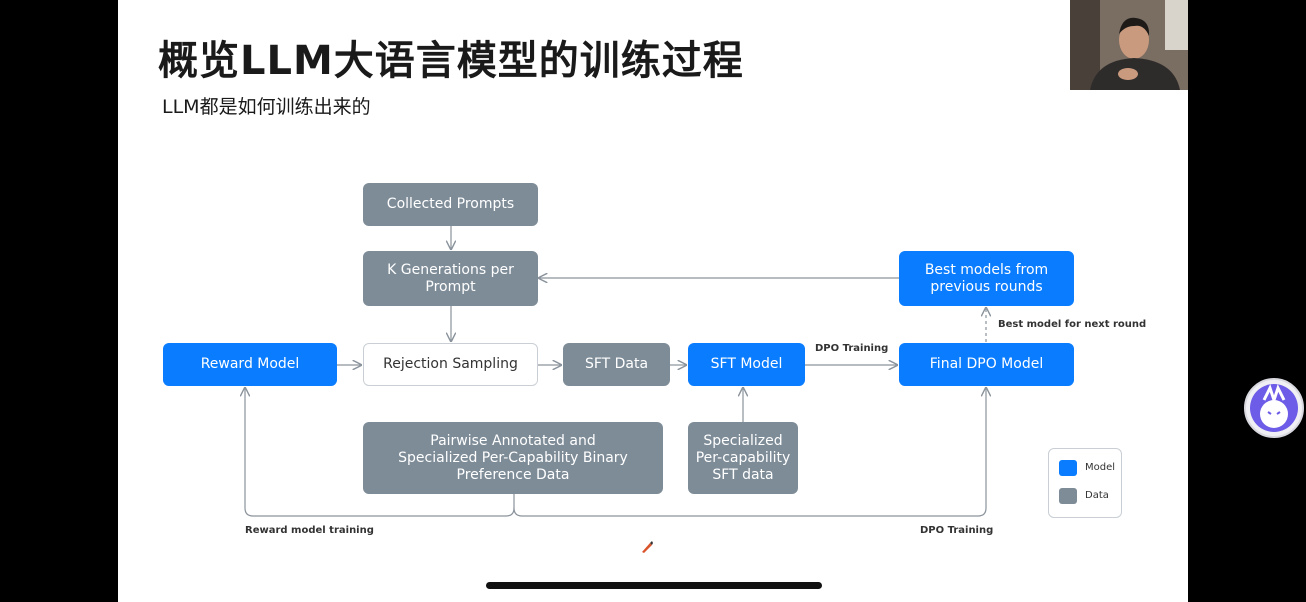  Describe the element at coordinates (957, 530) in the screenshot. I see `label-dpo-training-bottom: DPO Training` at that location.